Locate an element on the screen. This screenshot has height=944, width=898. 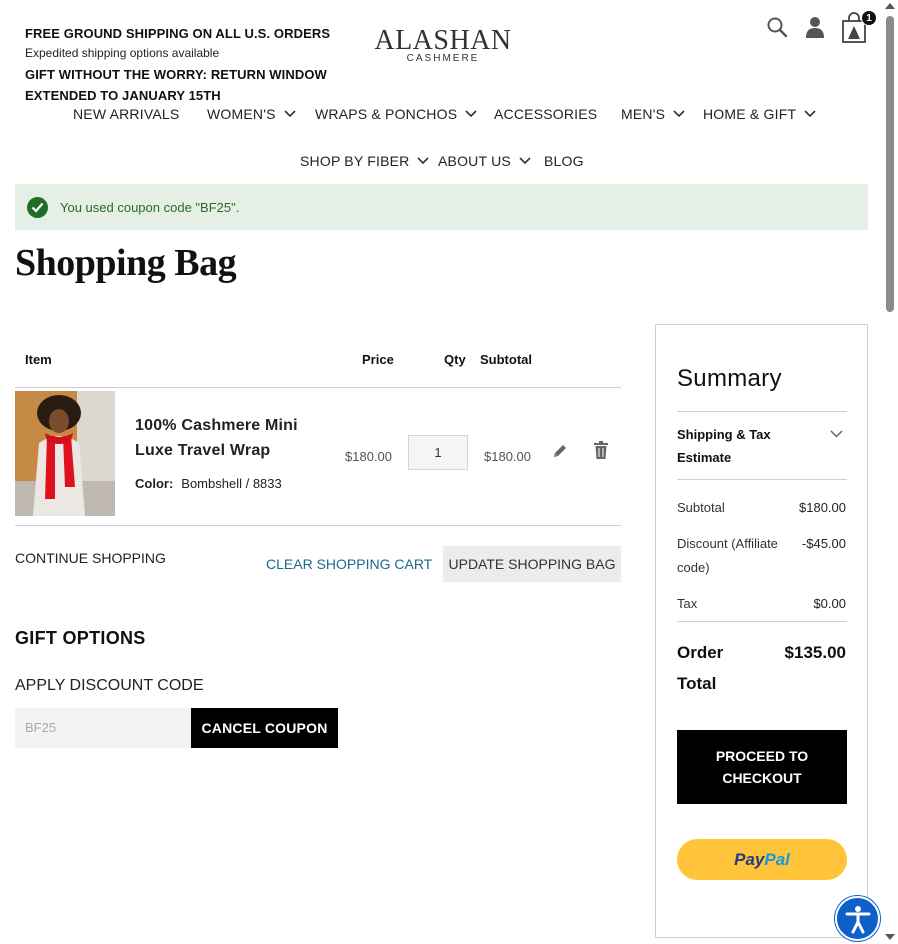
trash-icon is located at coordinates (601, 452).